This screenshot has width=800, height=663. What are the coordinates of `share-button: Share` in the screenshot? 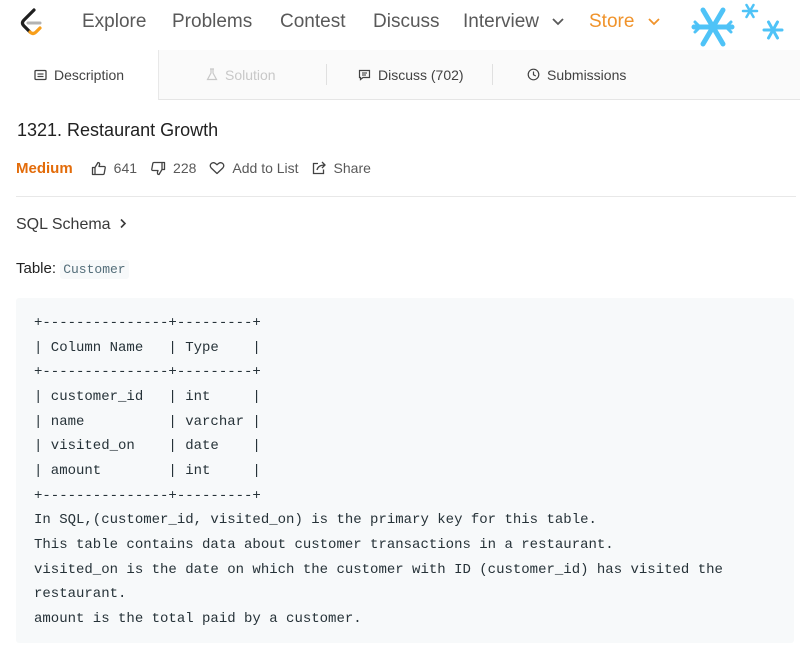 It's located at (341, 168).